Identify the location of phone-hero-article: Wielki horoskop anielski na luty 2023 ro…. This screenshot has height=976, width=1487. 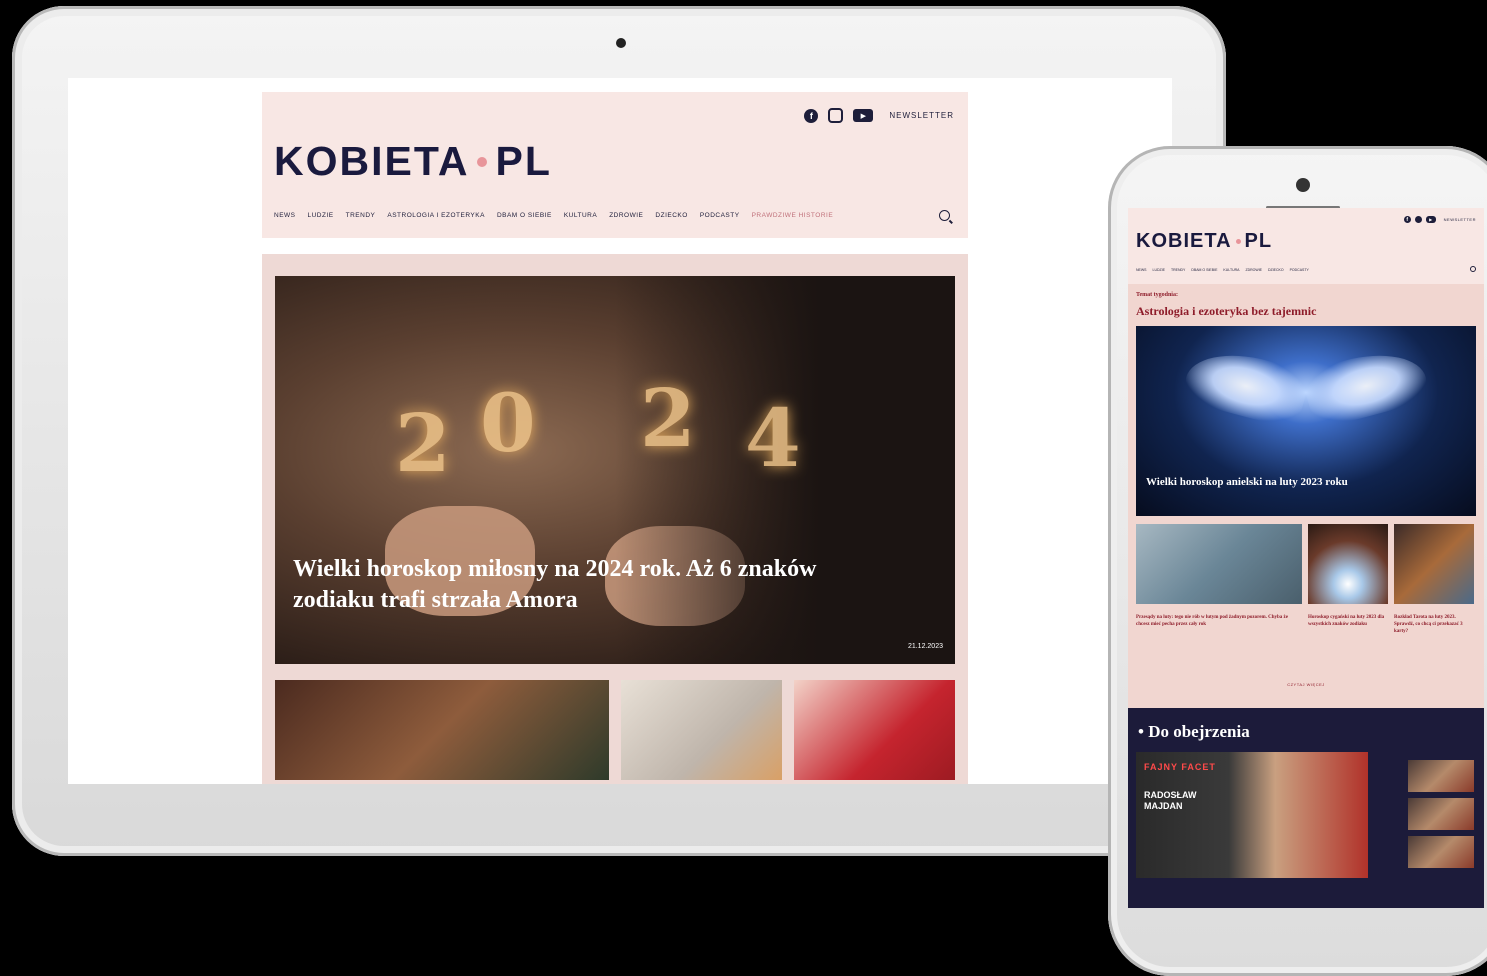
(1306, 421).